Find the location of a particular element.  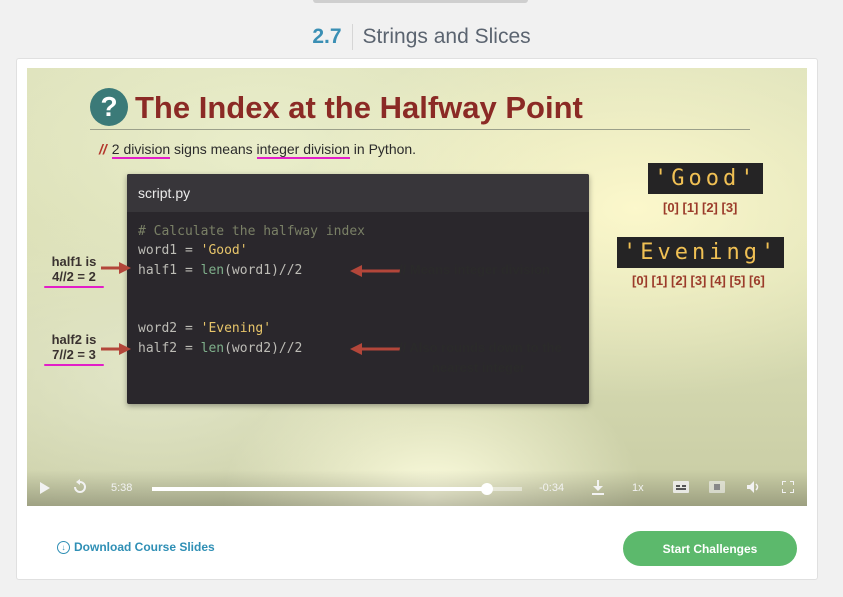

start-challenges-button: Start Challenges is located at coordinates (710, 548).